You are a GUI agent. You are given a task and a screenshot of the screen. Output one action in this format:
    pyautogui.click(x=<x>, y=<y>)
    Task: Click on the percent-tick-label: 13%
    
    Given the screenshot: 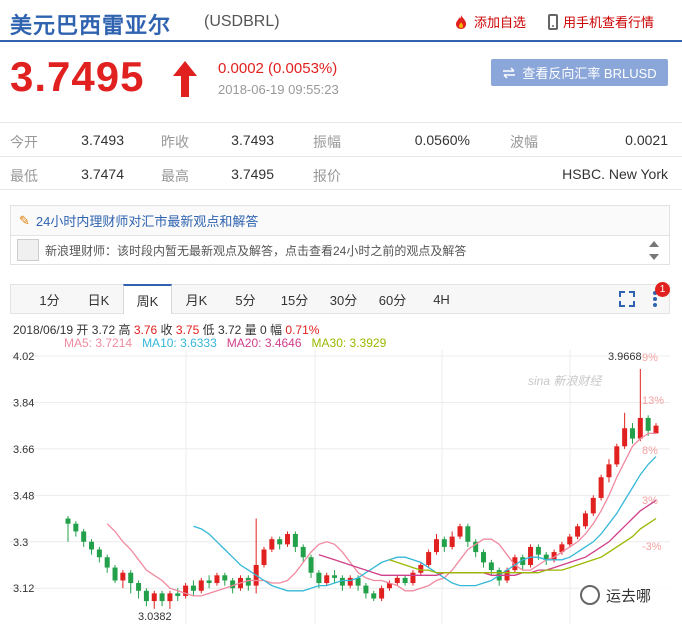 What is the action you would take?
    pyautogui.click(x=653, y=401)
    